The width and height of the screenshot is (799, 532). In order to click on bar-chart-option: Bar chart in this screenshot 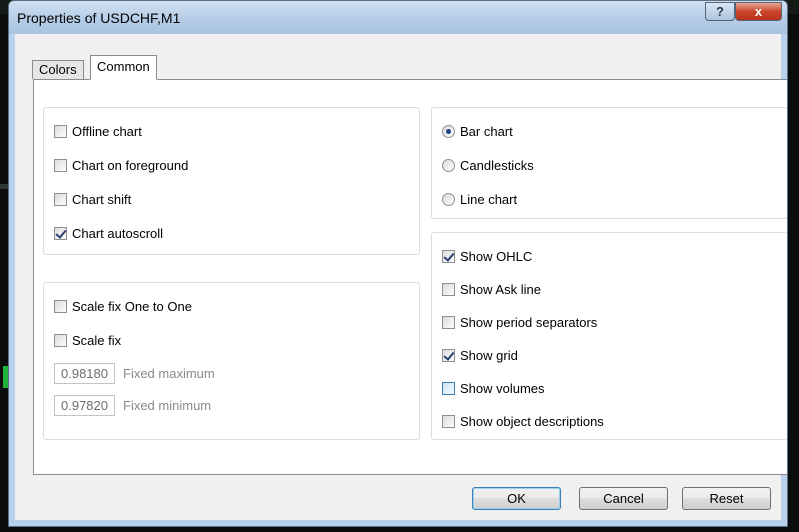, I will do `click(477, 131)`.